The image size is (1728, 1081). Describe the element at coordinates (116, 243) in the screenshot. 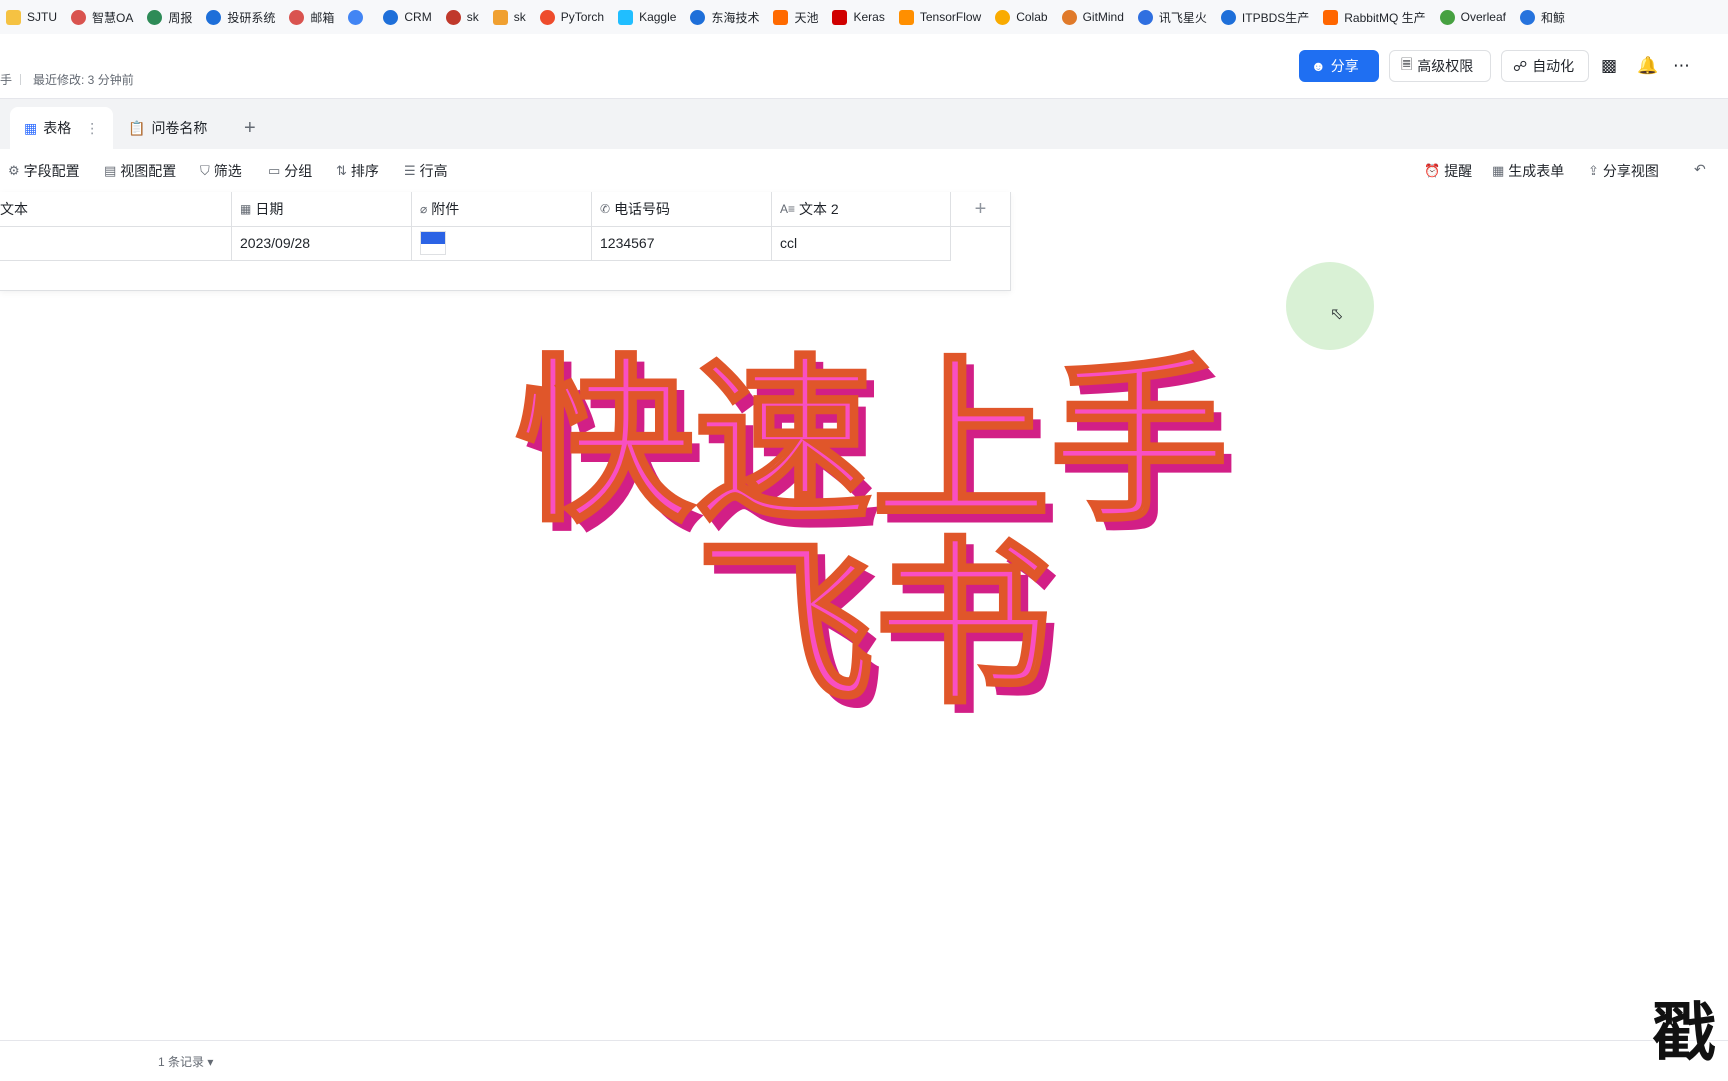

I see `cell-text` at that location.